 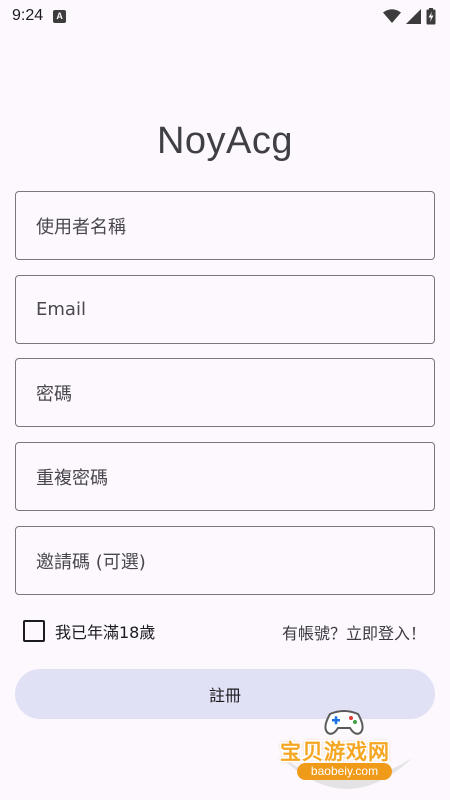 I want to click on repeat-password-field: 重複密碼, so click(x=225, y=476).